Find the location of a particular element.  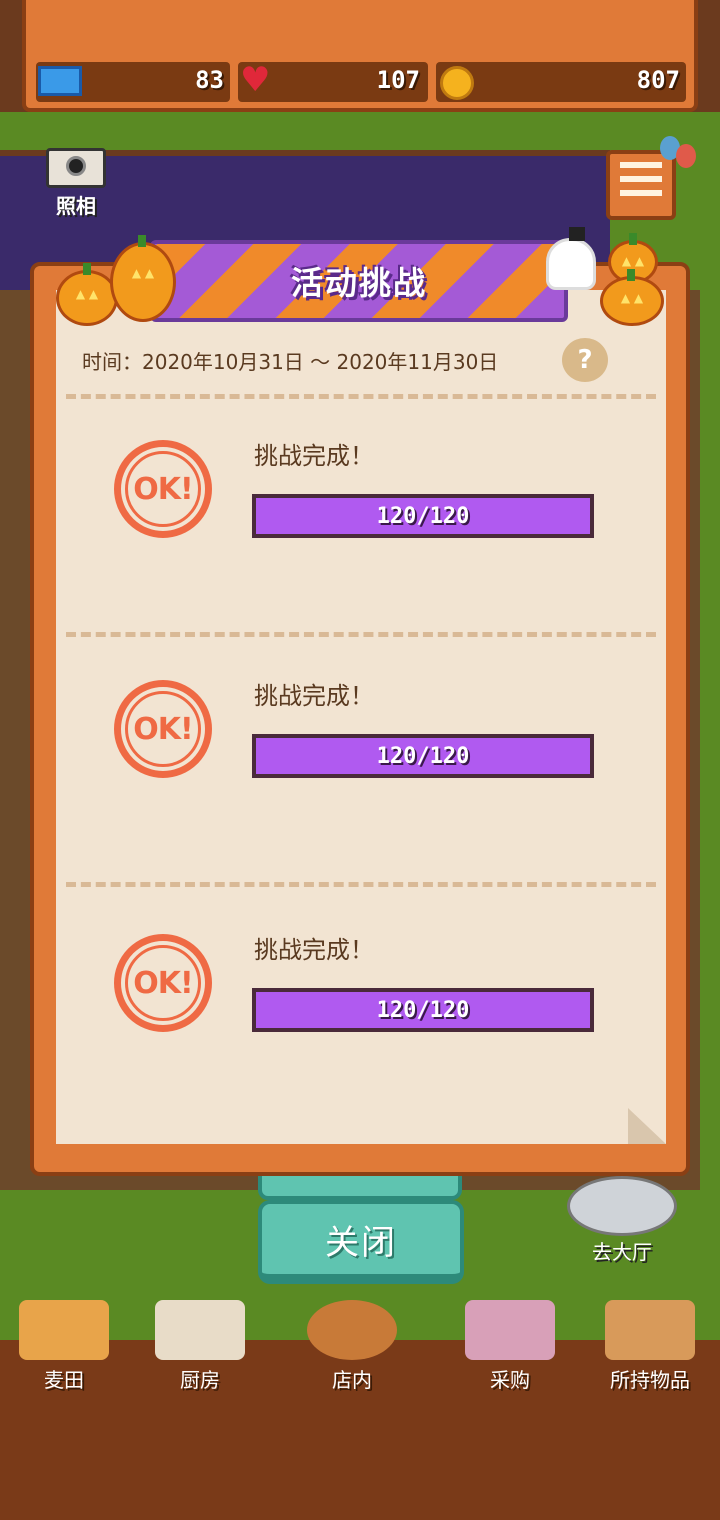

nav-item-wheat-field: 麦田 is located at coordinates (64, 1346).